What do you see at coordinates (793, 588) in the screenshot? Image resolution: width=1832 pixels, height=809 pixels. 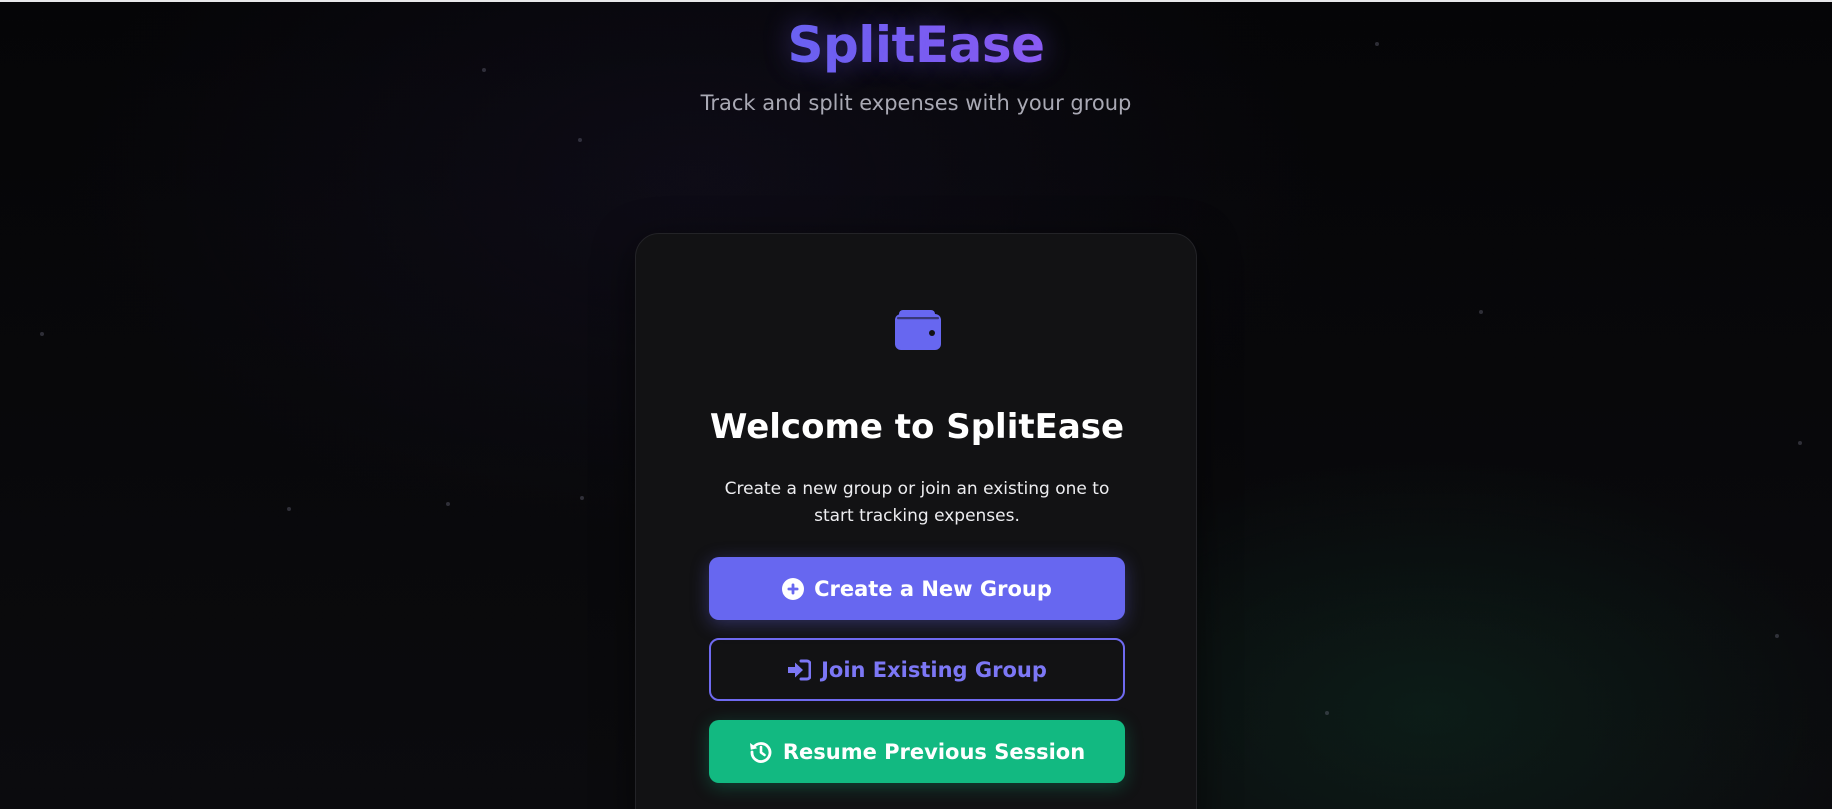 I see `plus-circle-icon` at bounding box center [793, 588].